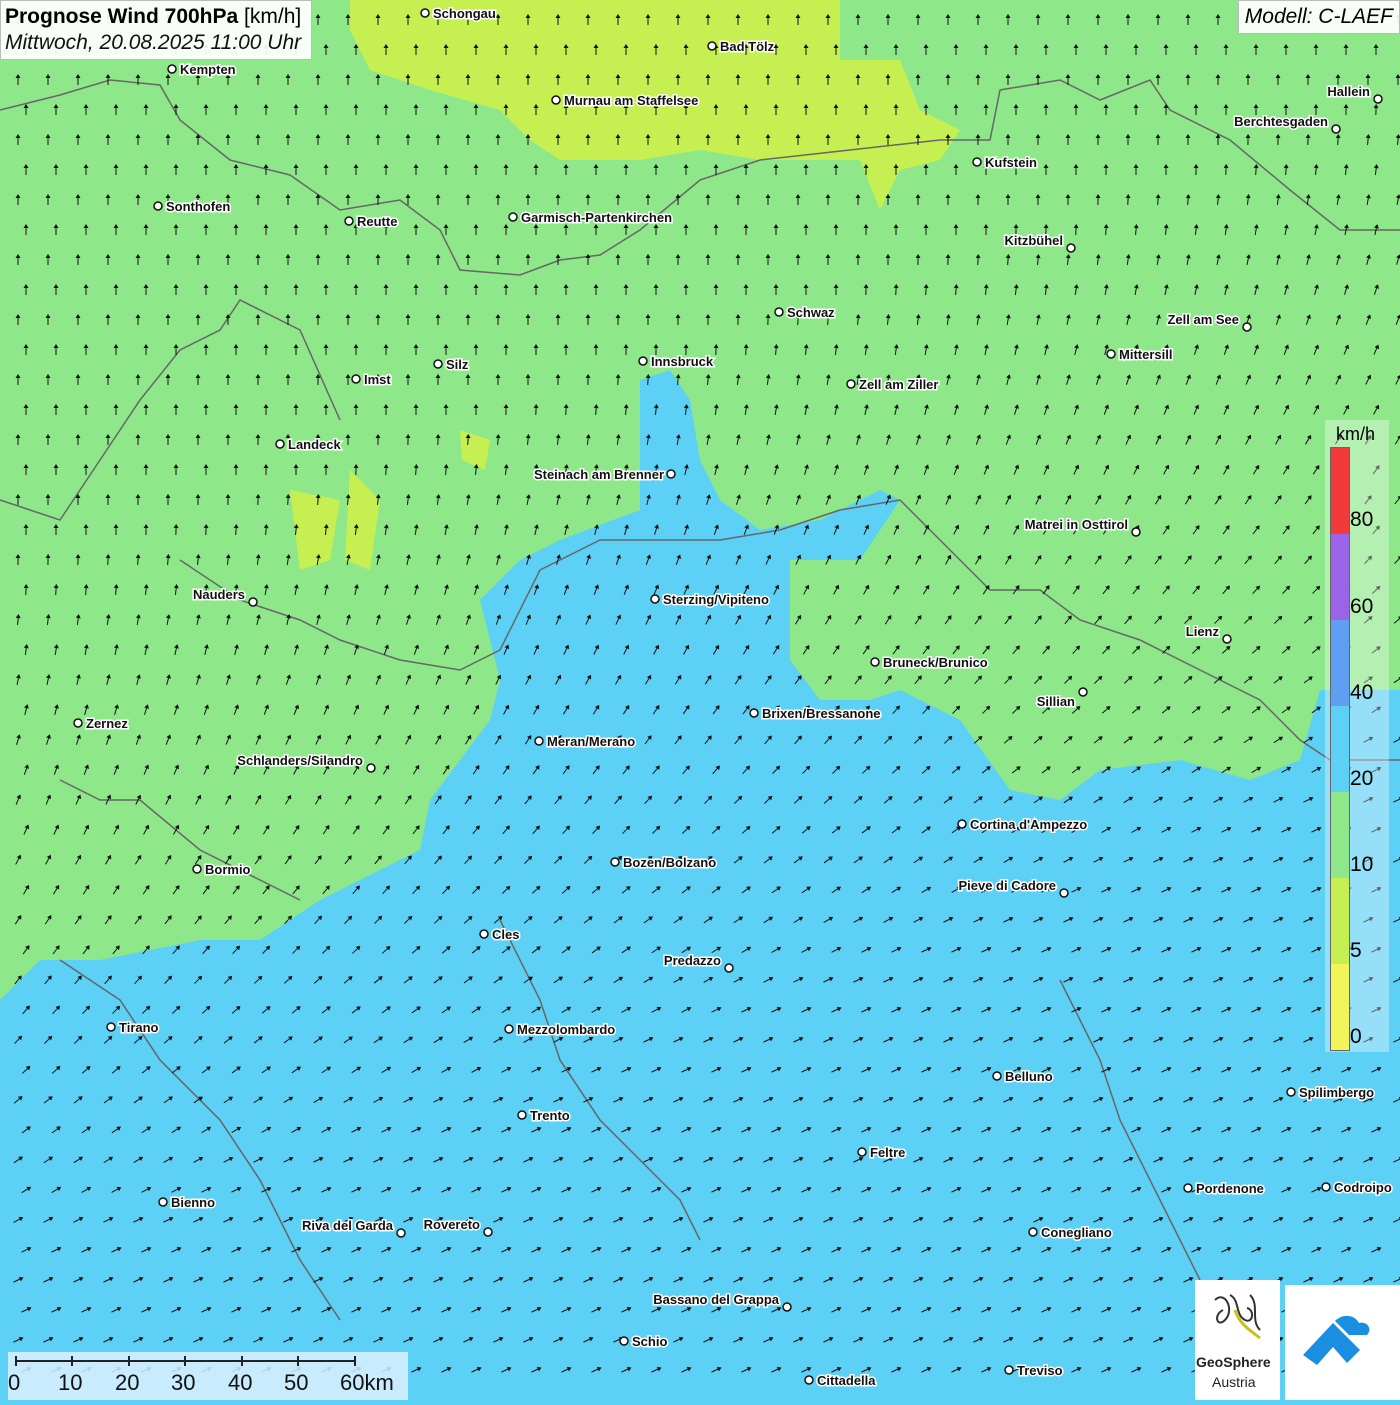 The height and width of the screenshot is (1405, 1400). I want to click on legend-tick: 5, so click(1356, 951).